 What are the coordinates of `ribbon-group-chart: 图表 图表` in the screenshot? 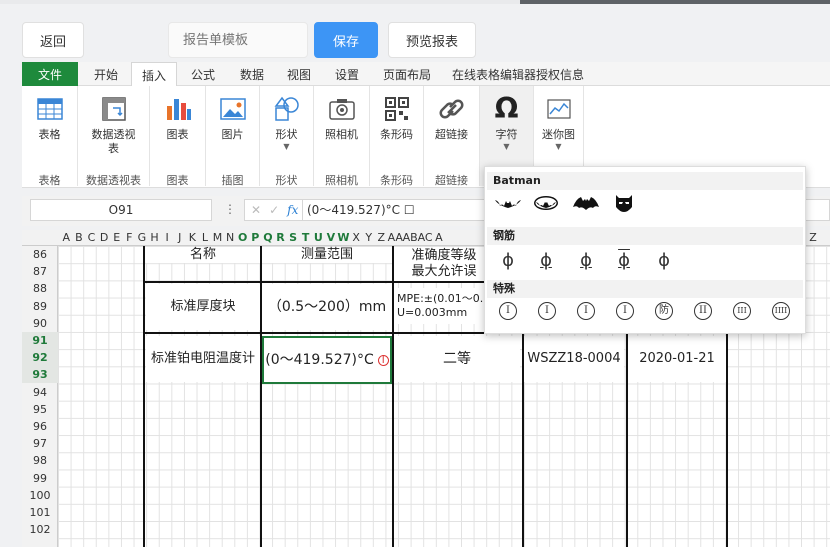 It's located at (178, 136).